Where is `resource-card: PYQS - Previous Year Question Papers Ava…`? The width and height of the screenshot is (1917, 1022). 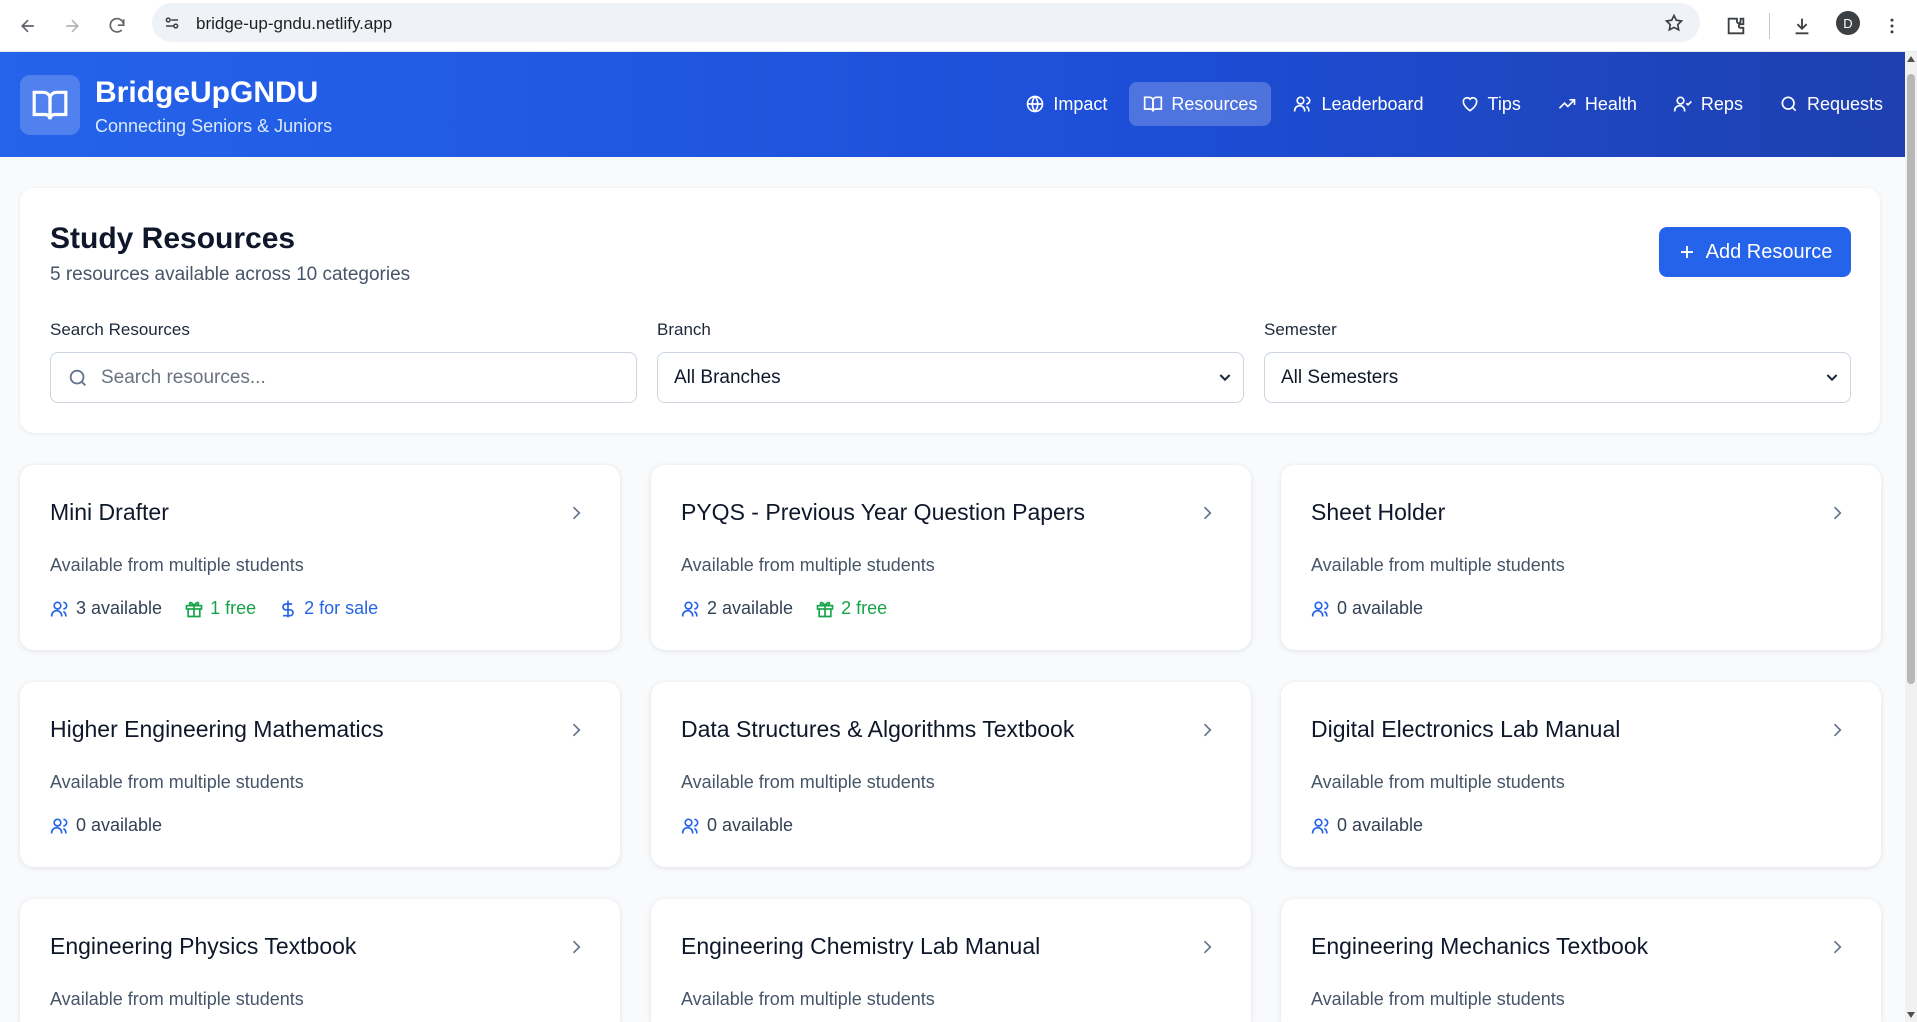 resource-card: PYQS - Previous Year Question Papers Ava… is located at coordinates (951, 557).